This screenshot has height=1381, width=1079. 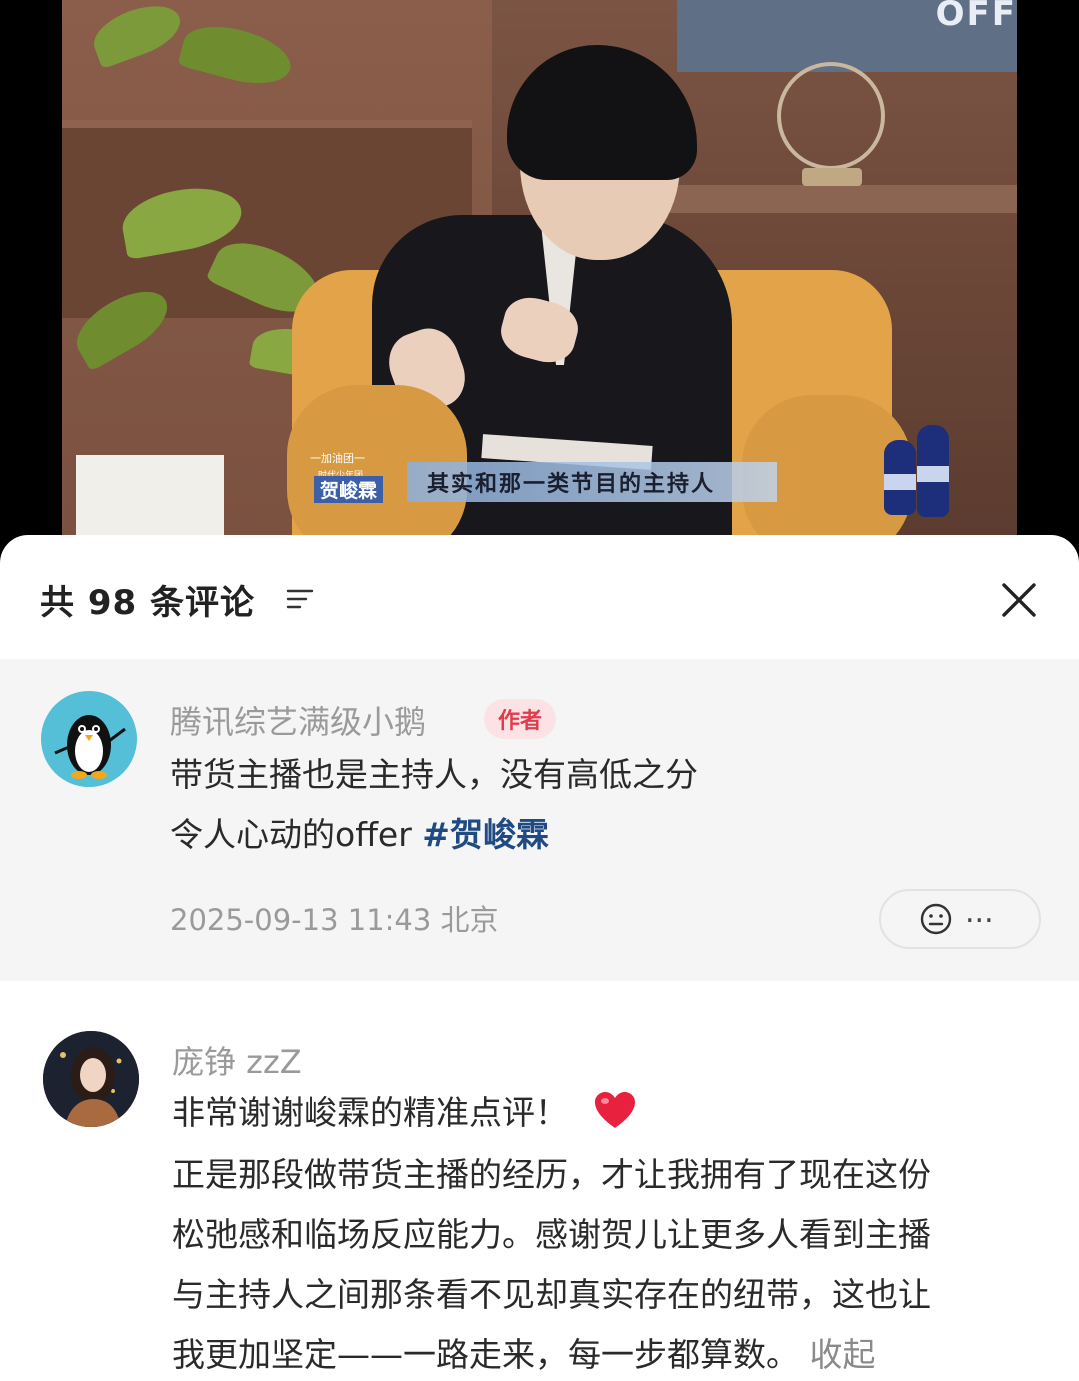 I want to click on sort-lines-icon, so click(x=300, y=599).